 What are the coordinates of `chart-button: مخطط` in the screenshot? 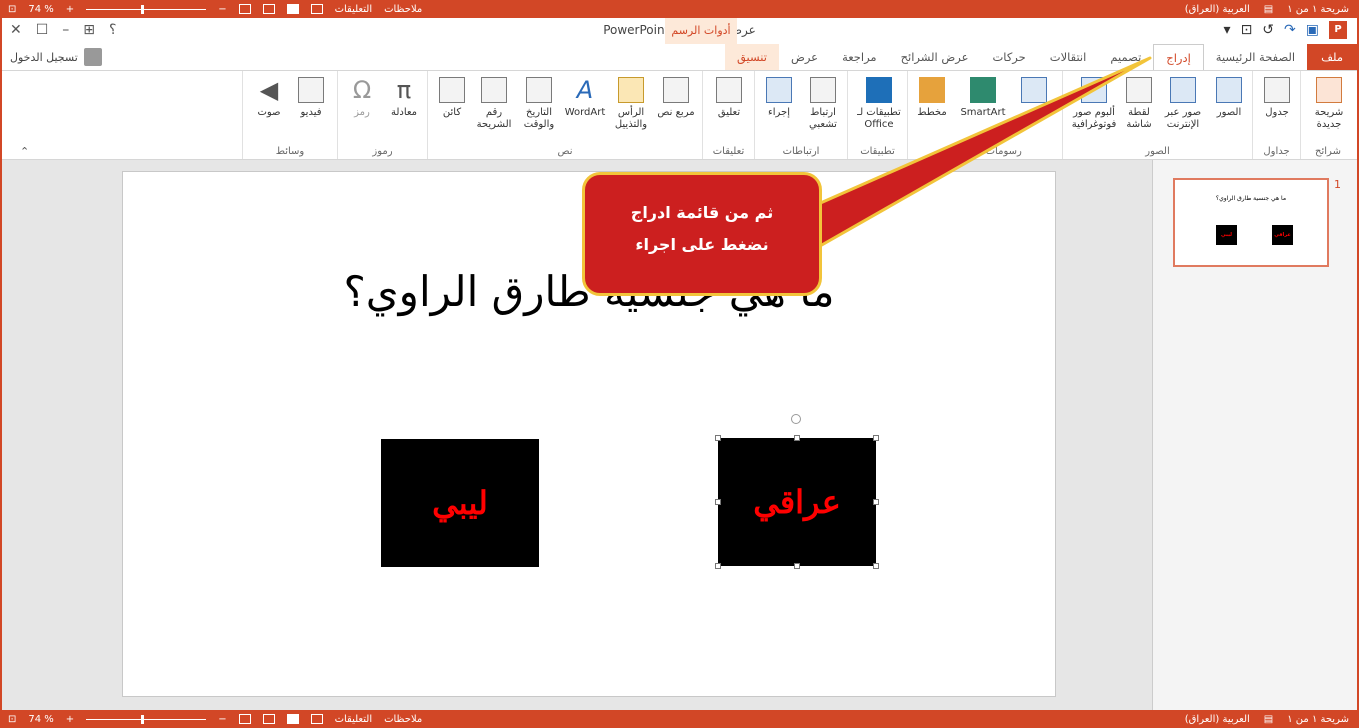 It's located at (932, 98).